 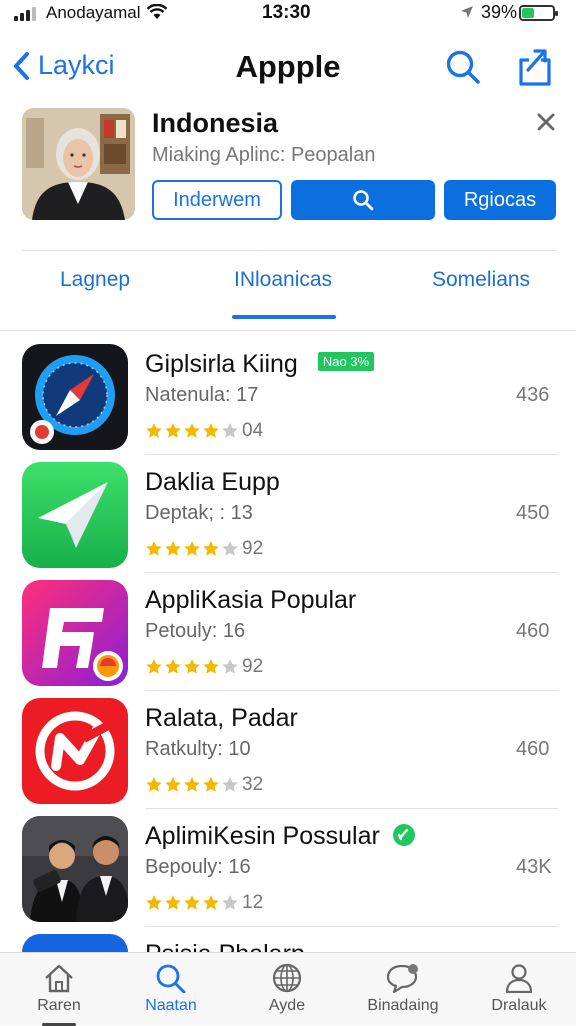 What do you see at coordinates (157, 11) in the screenshot?
I see `wifi-icon` at bounding box center [157, 11].